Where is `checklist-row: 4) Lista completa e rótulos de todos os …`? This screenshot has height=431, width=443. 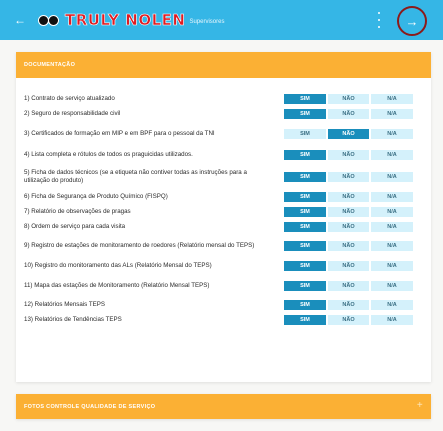
checklist-row: 4) Lista completa e rótulos de todos os … is located at coordinates (223, 155).